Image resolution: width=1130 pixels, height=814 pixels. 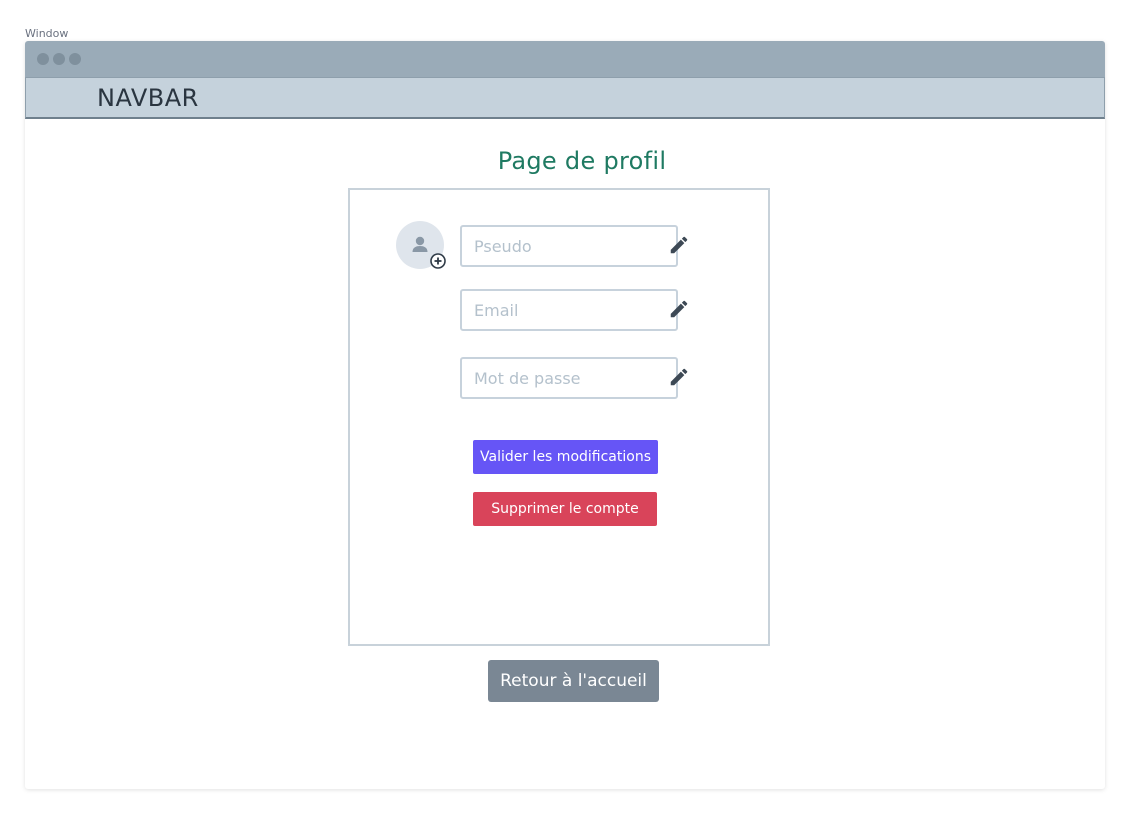 What do you see at coordinates (148, 98) in the screenshot?
I see `navbar-title: NAVBAR` at bounding box center [148, 98].